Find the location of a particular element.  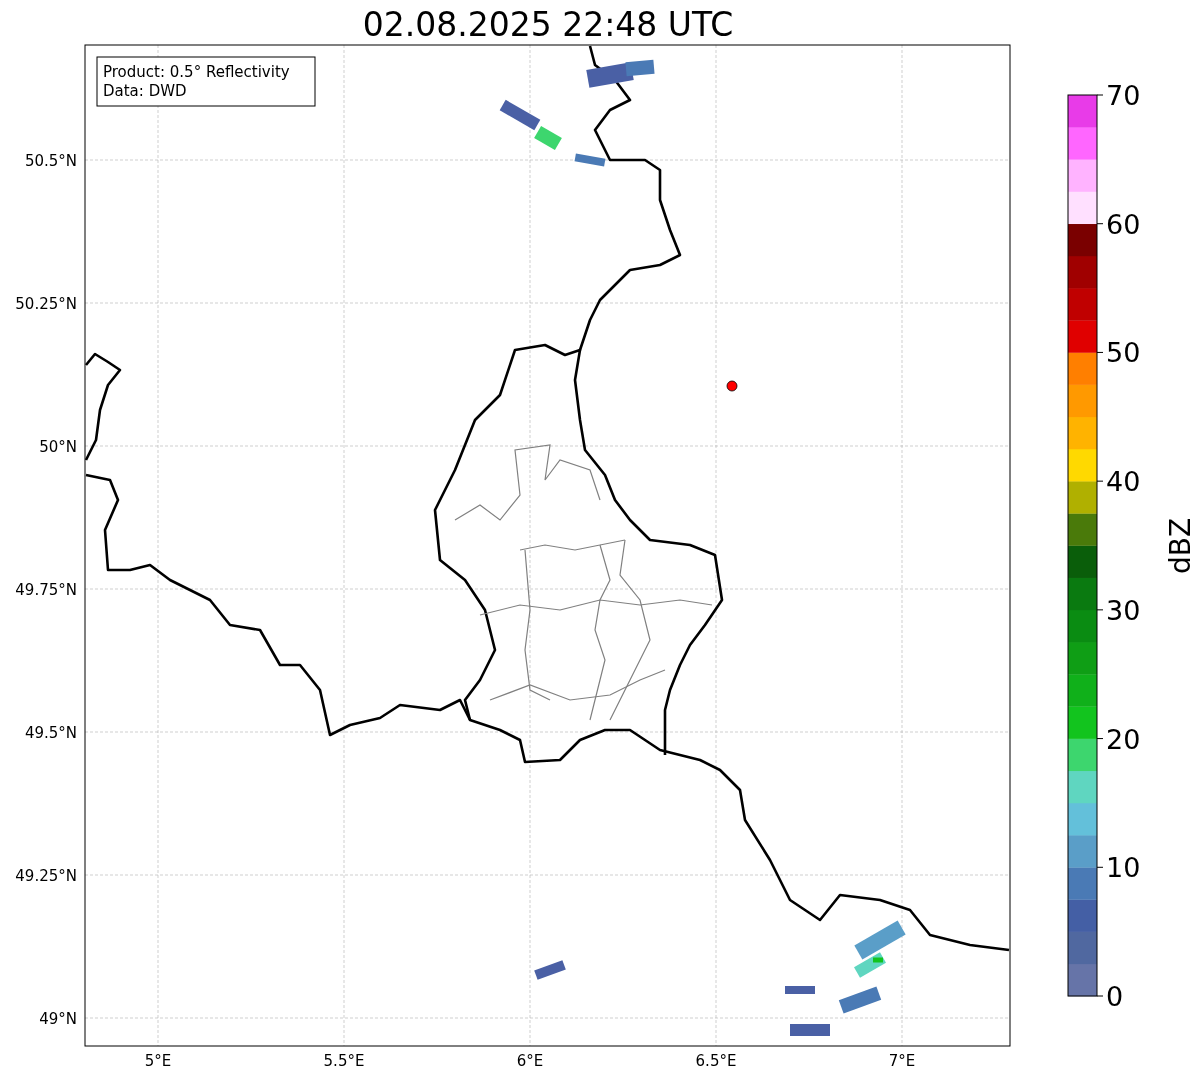

latitude-label: 49.75°N is located at coordinates (46, 590).